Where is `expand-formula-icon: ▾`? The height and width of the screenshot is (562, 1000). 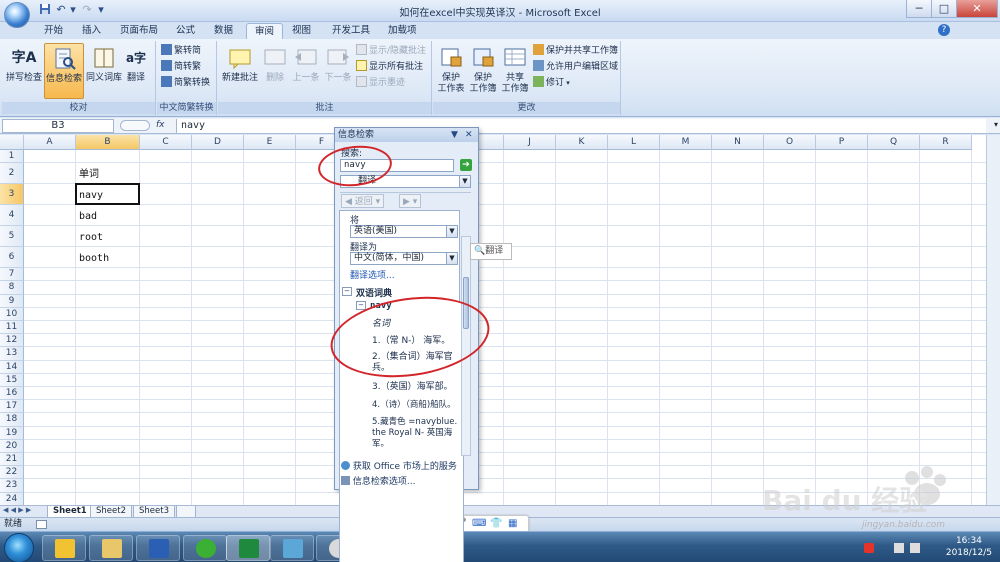 expand-formula-icon: ▾ is located at coordinates (996, 124).